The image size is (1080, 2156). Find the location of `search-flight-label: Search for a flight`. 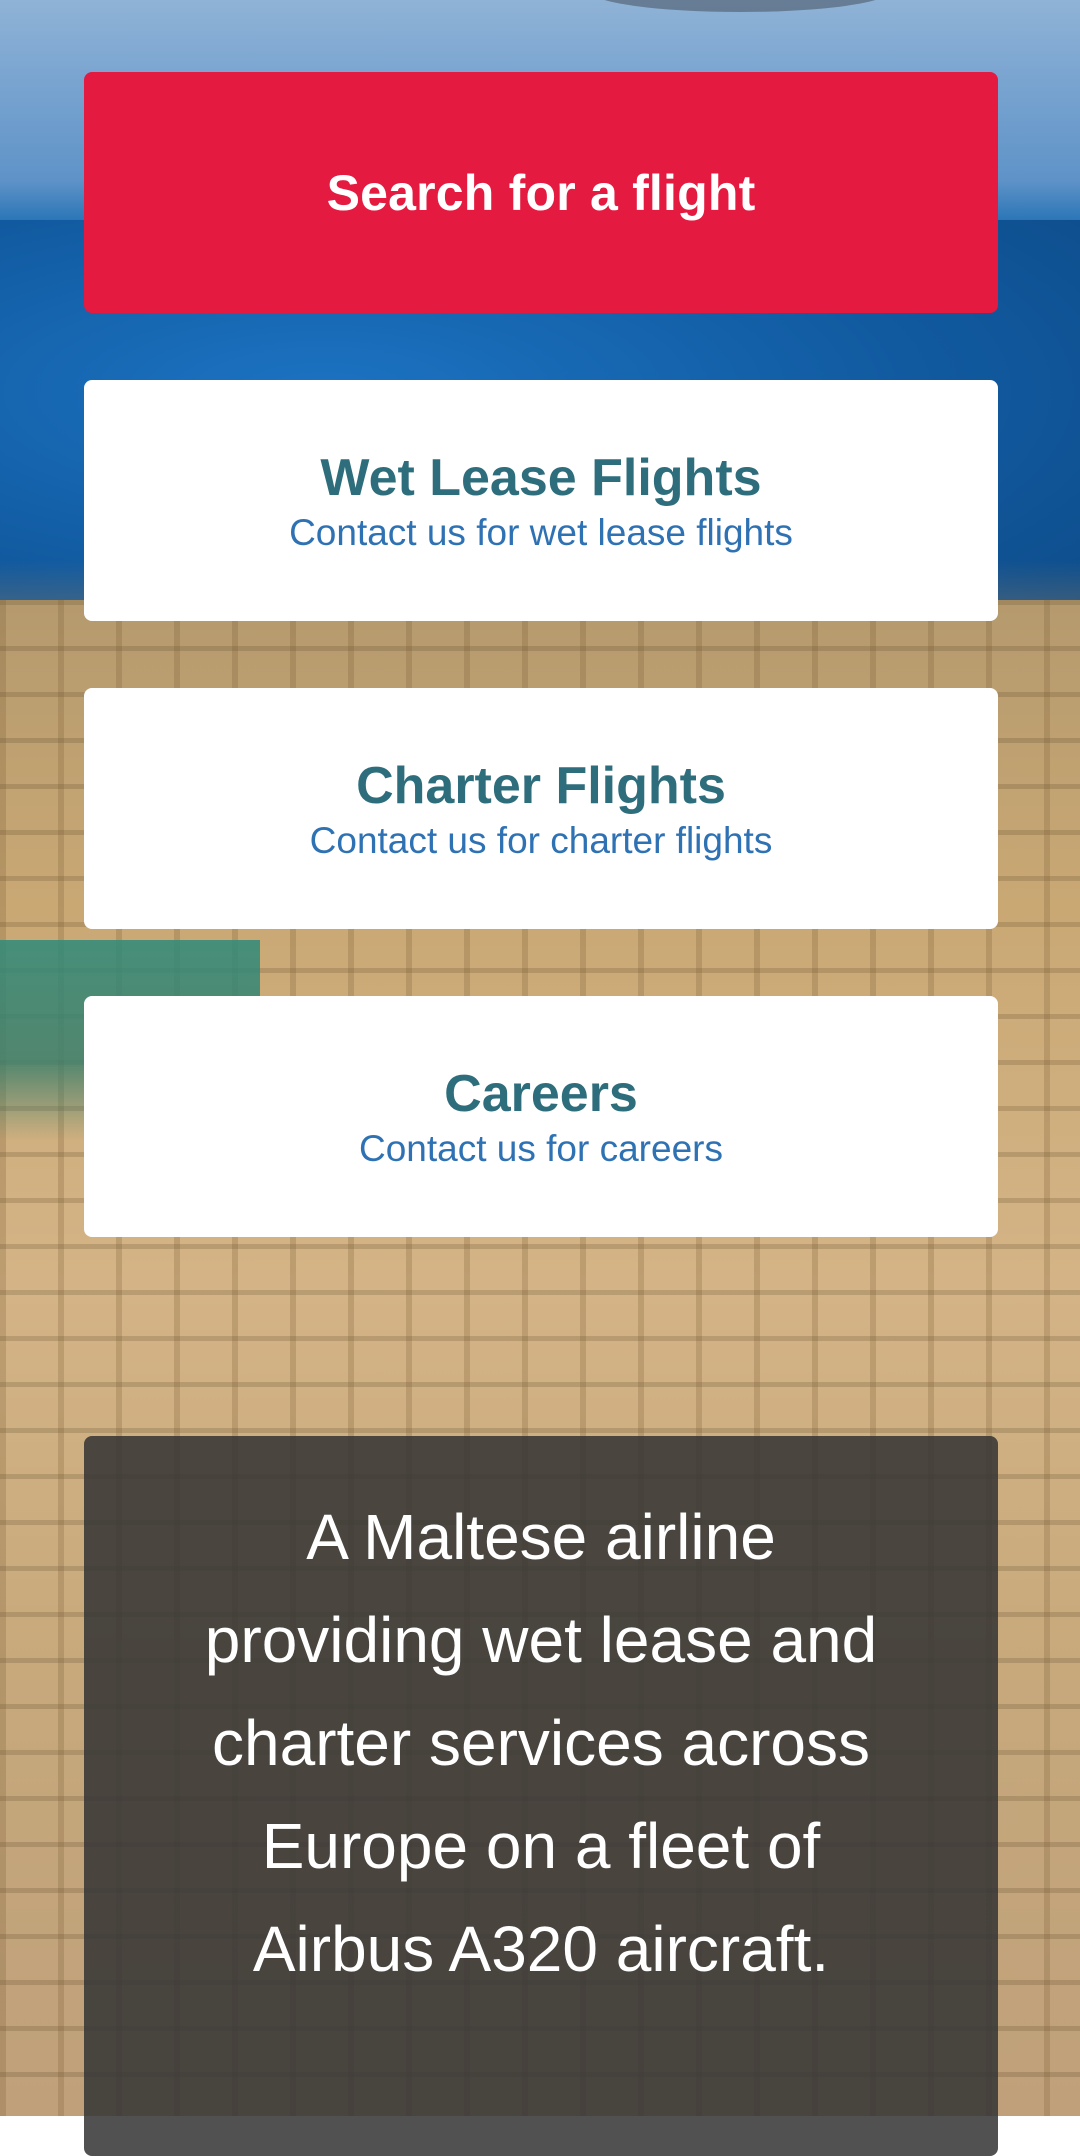

search-flight-label: Search for a flight is located at coordinates (541, 192).